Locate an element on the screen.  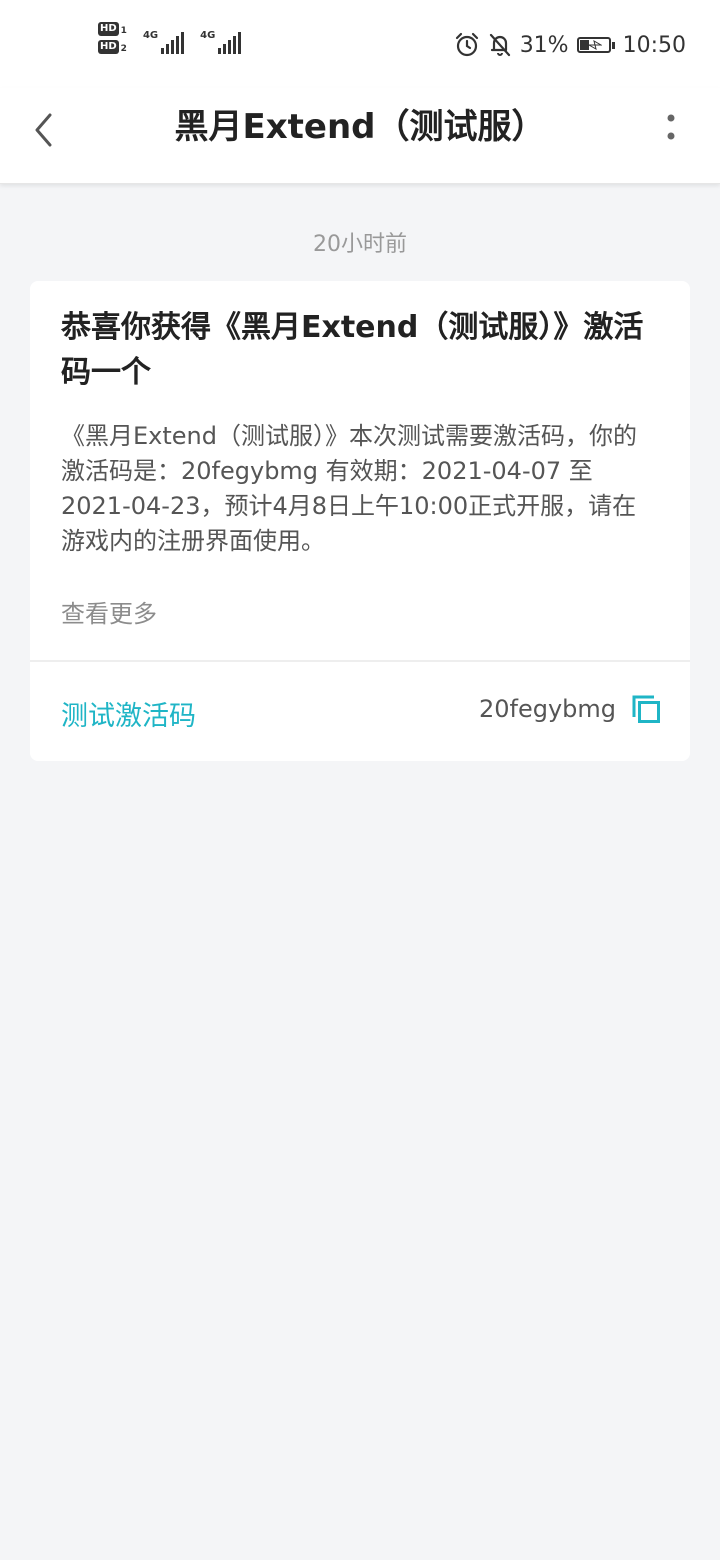
hd-indicators: HD 1 HD 2 is located at coordinates (112, 38).